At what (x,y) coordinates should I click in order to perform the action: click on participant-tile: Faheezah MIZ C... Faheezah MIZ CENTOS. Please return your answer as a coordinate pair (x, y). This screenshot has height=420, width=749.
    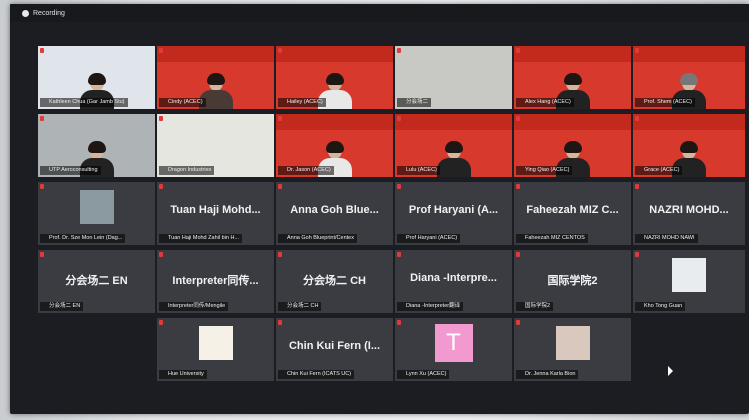
    Looking at the image, I should click on (572, 213).